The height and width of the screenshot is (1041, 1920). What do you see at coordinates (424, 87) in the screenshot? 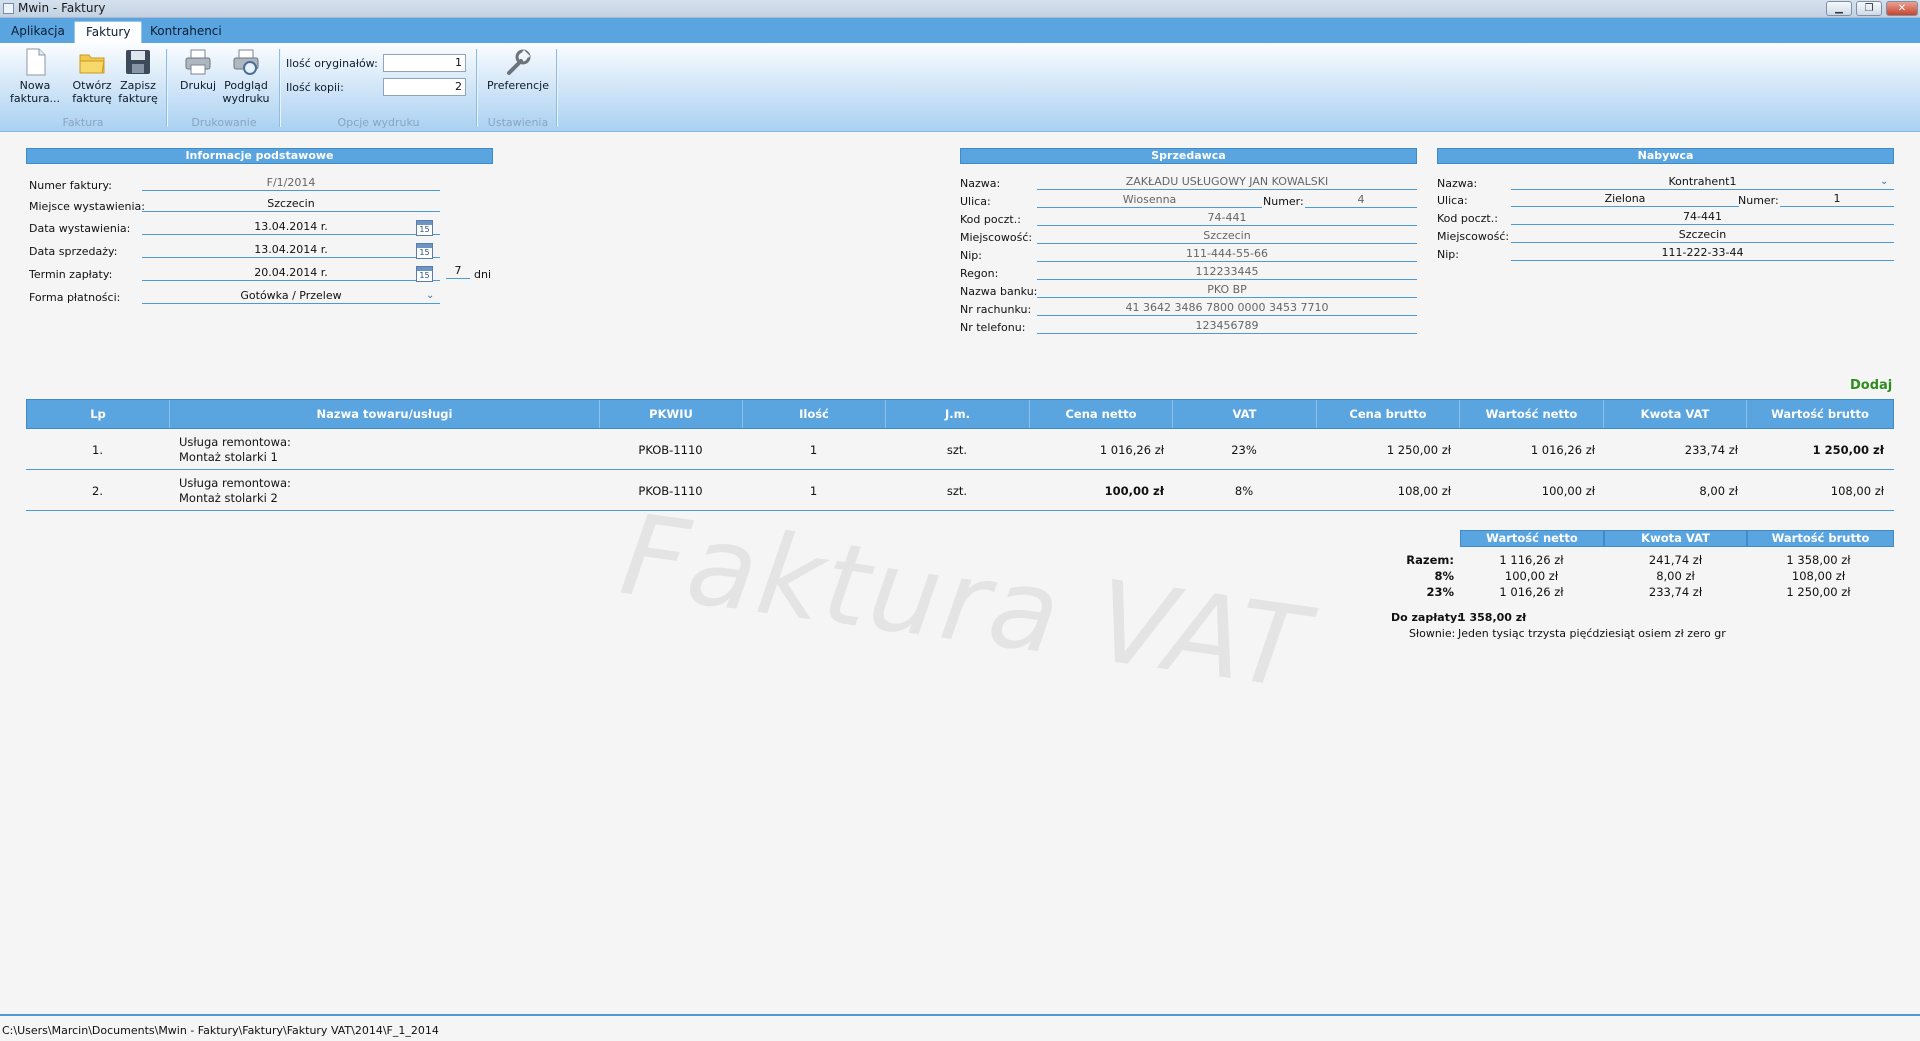
I see `copies-input: 2` at bounding box center [424, 87].